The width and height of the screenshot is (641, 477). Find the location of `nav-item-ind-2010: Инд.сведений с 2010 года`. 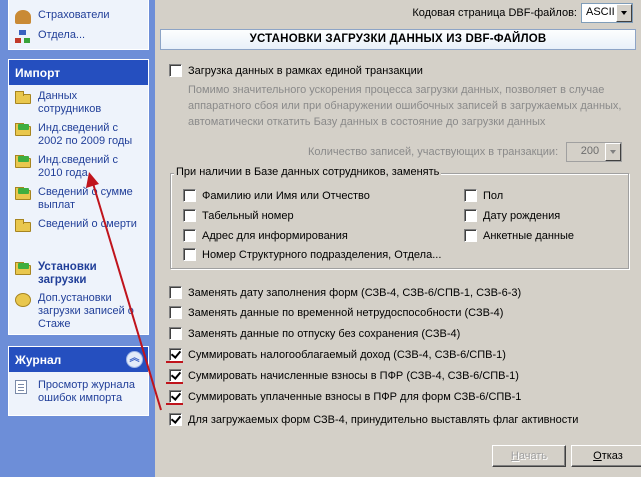

nav-item-ind-2010: Инд.сведений с 2010 года is located at coordinates (78, 167).